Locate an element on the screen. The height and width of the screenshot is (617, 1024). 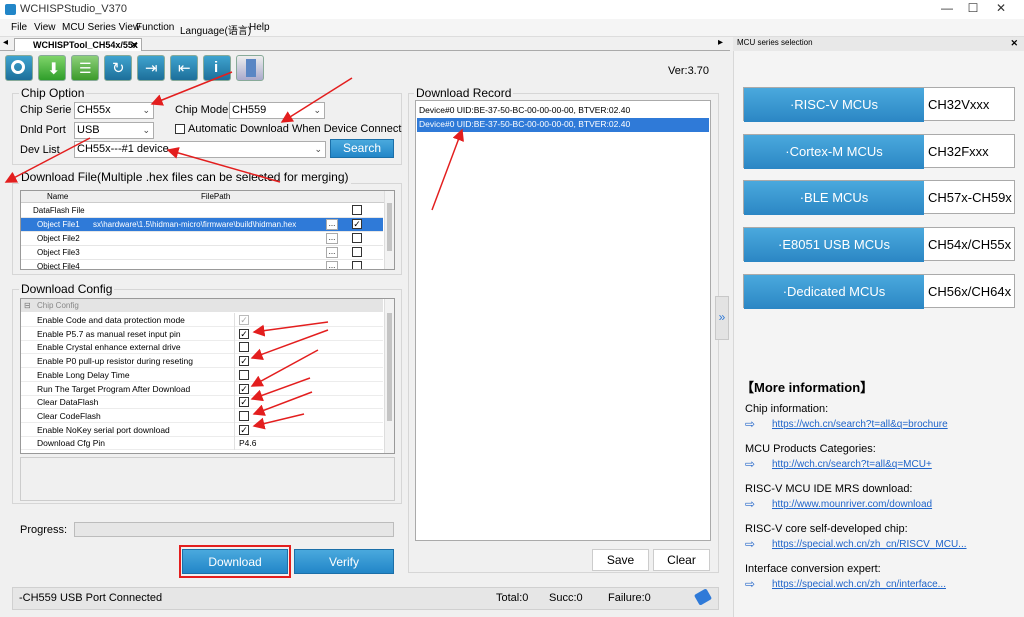
dnld-port-value: USB is located at coordinates (88, 130).